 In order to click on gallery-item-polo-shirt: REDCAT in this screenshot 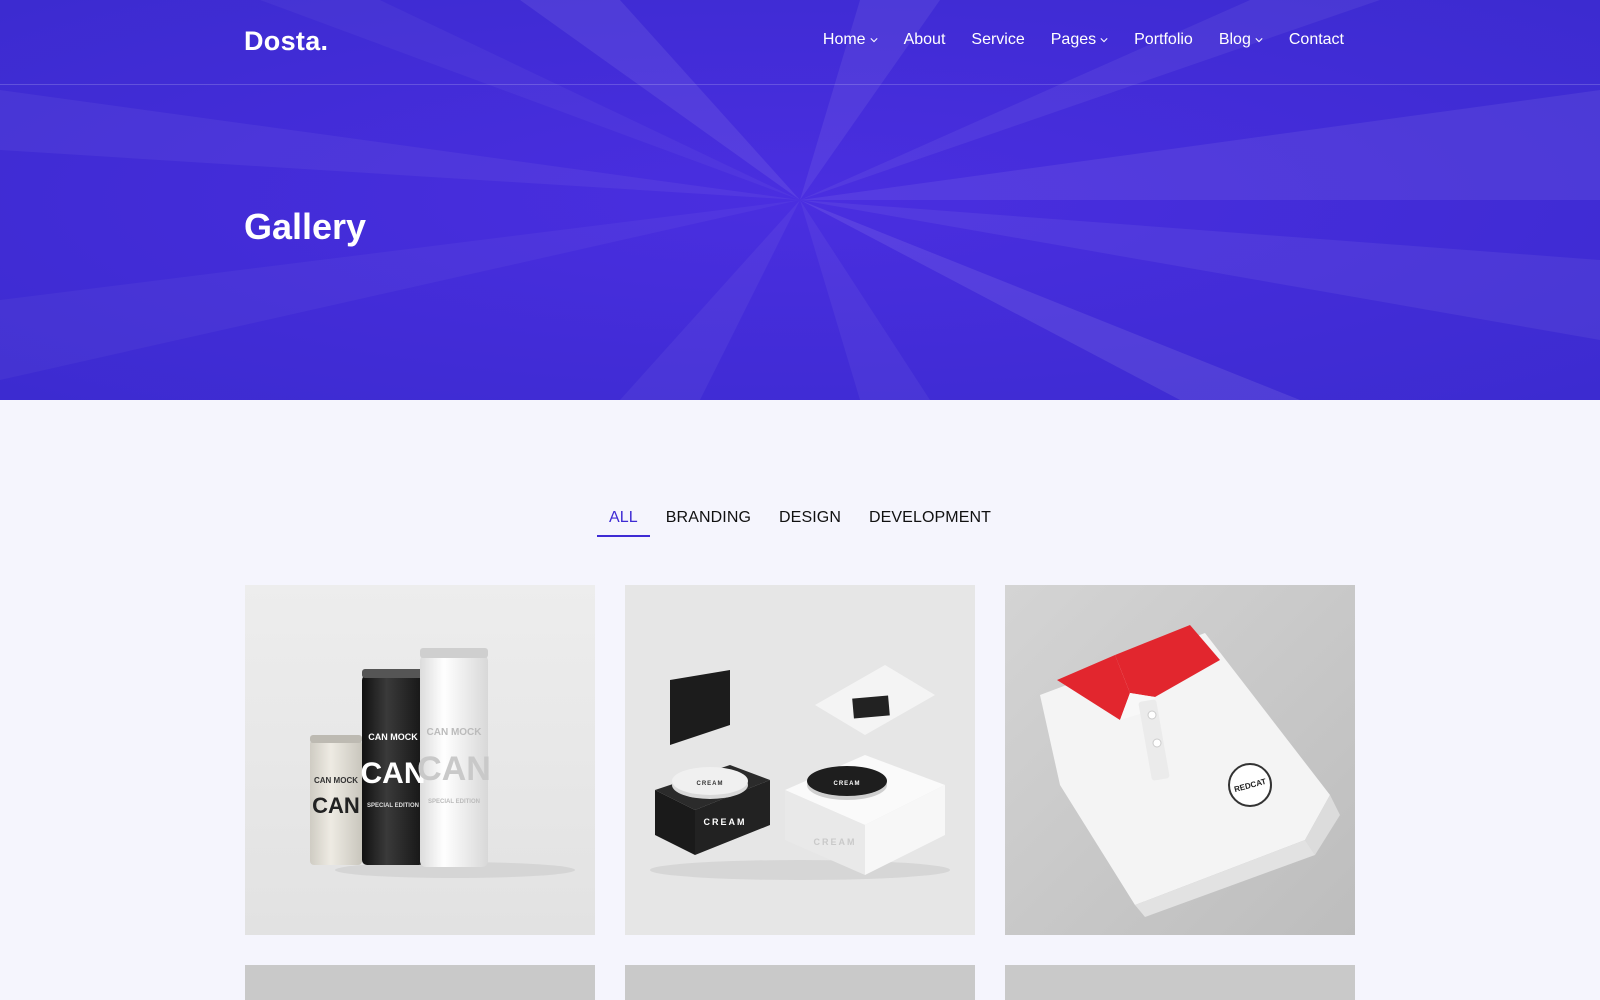, I will do `click(1180, 760)`.